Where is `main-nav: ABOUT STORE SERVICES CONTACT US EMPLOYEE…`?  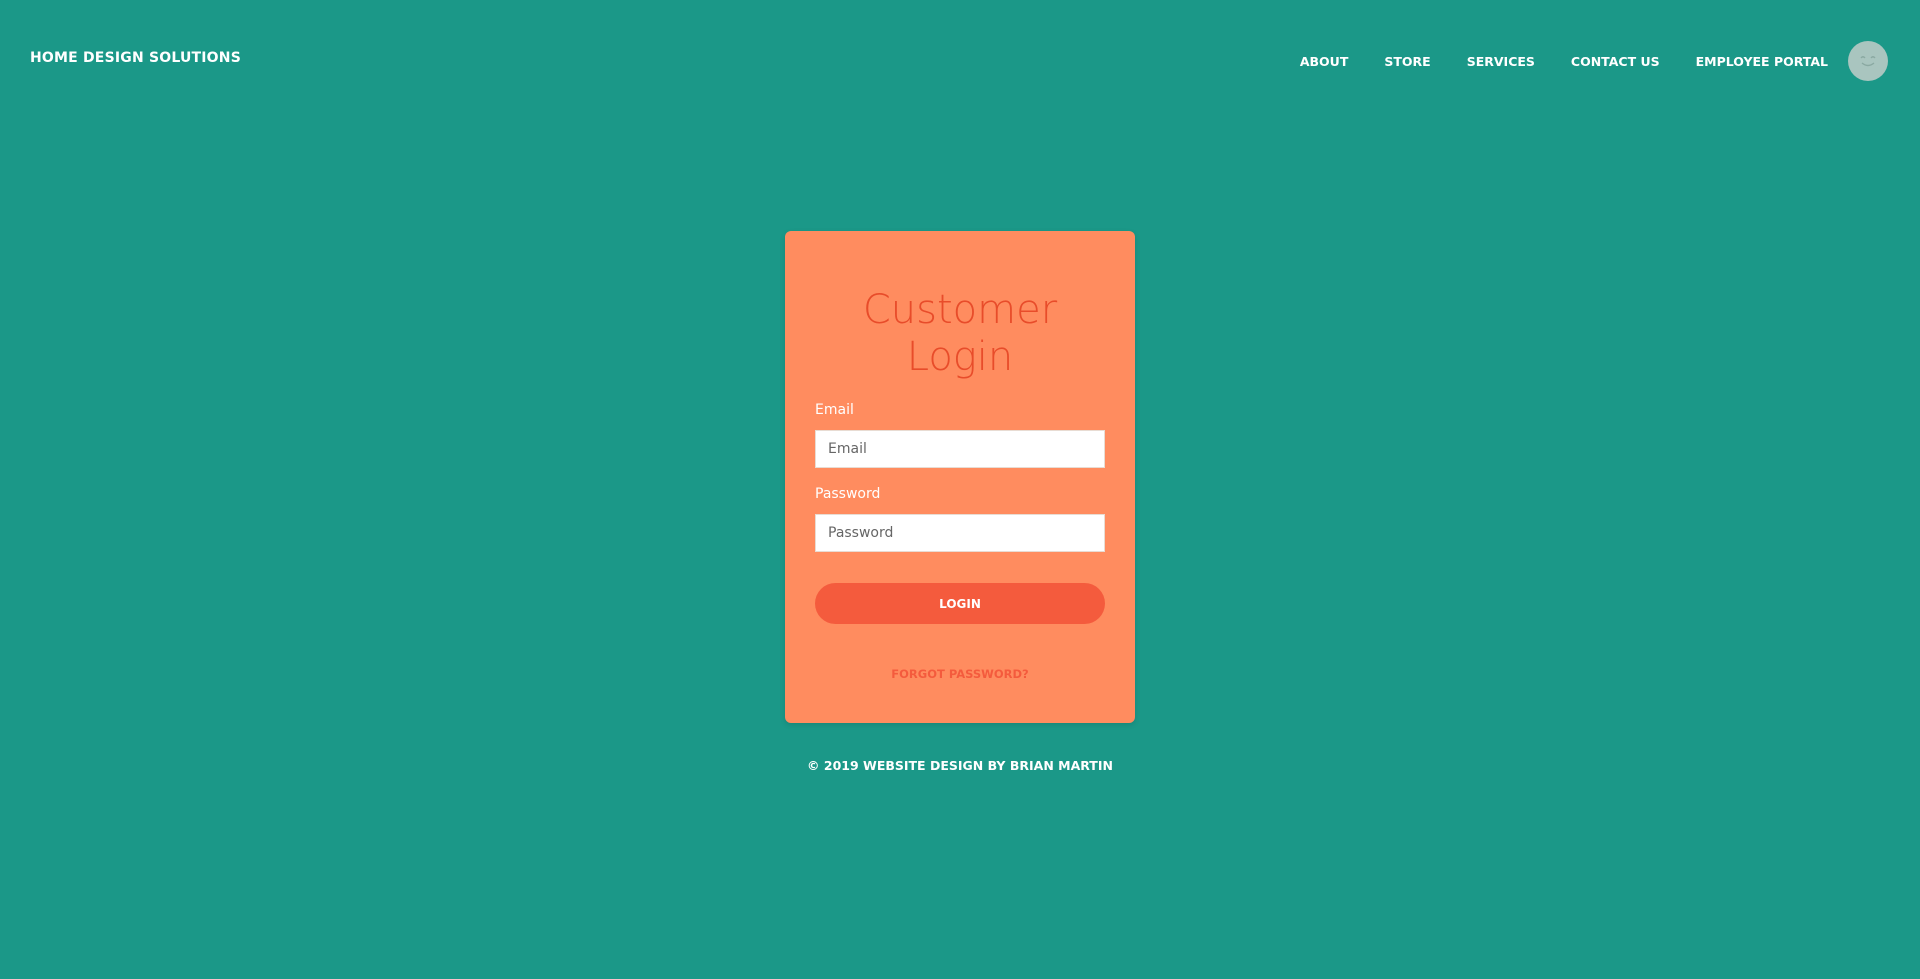 main-nav: ABOUT STORE SERVICES CONTACT US EMPLOYEE… is located at coordinates (1594, 61).